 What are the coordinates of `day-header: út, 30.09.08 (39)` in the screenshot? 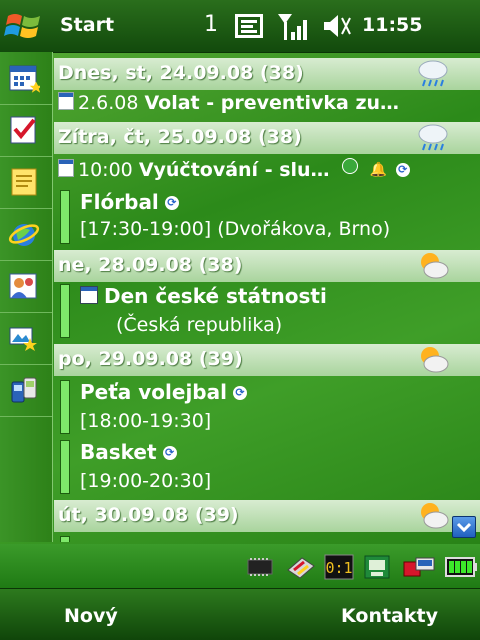 It's located at (267, 516).